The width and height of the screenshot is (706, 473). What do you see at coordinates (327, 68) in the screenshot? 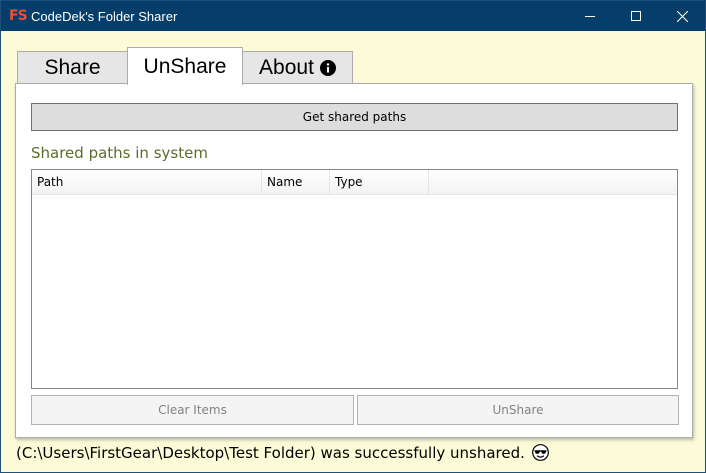
I see `info-icon` at bounding box center [327, 68].